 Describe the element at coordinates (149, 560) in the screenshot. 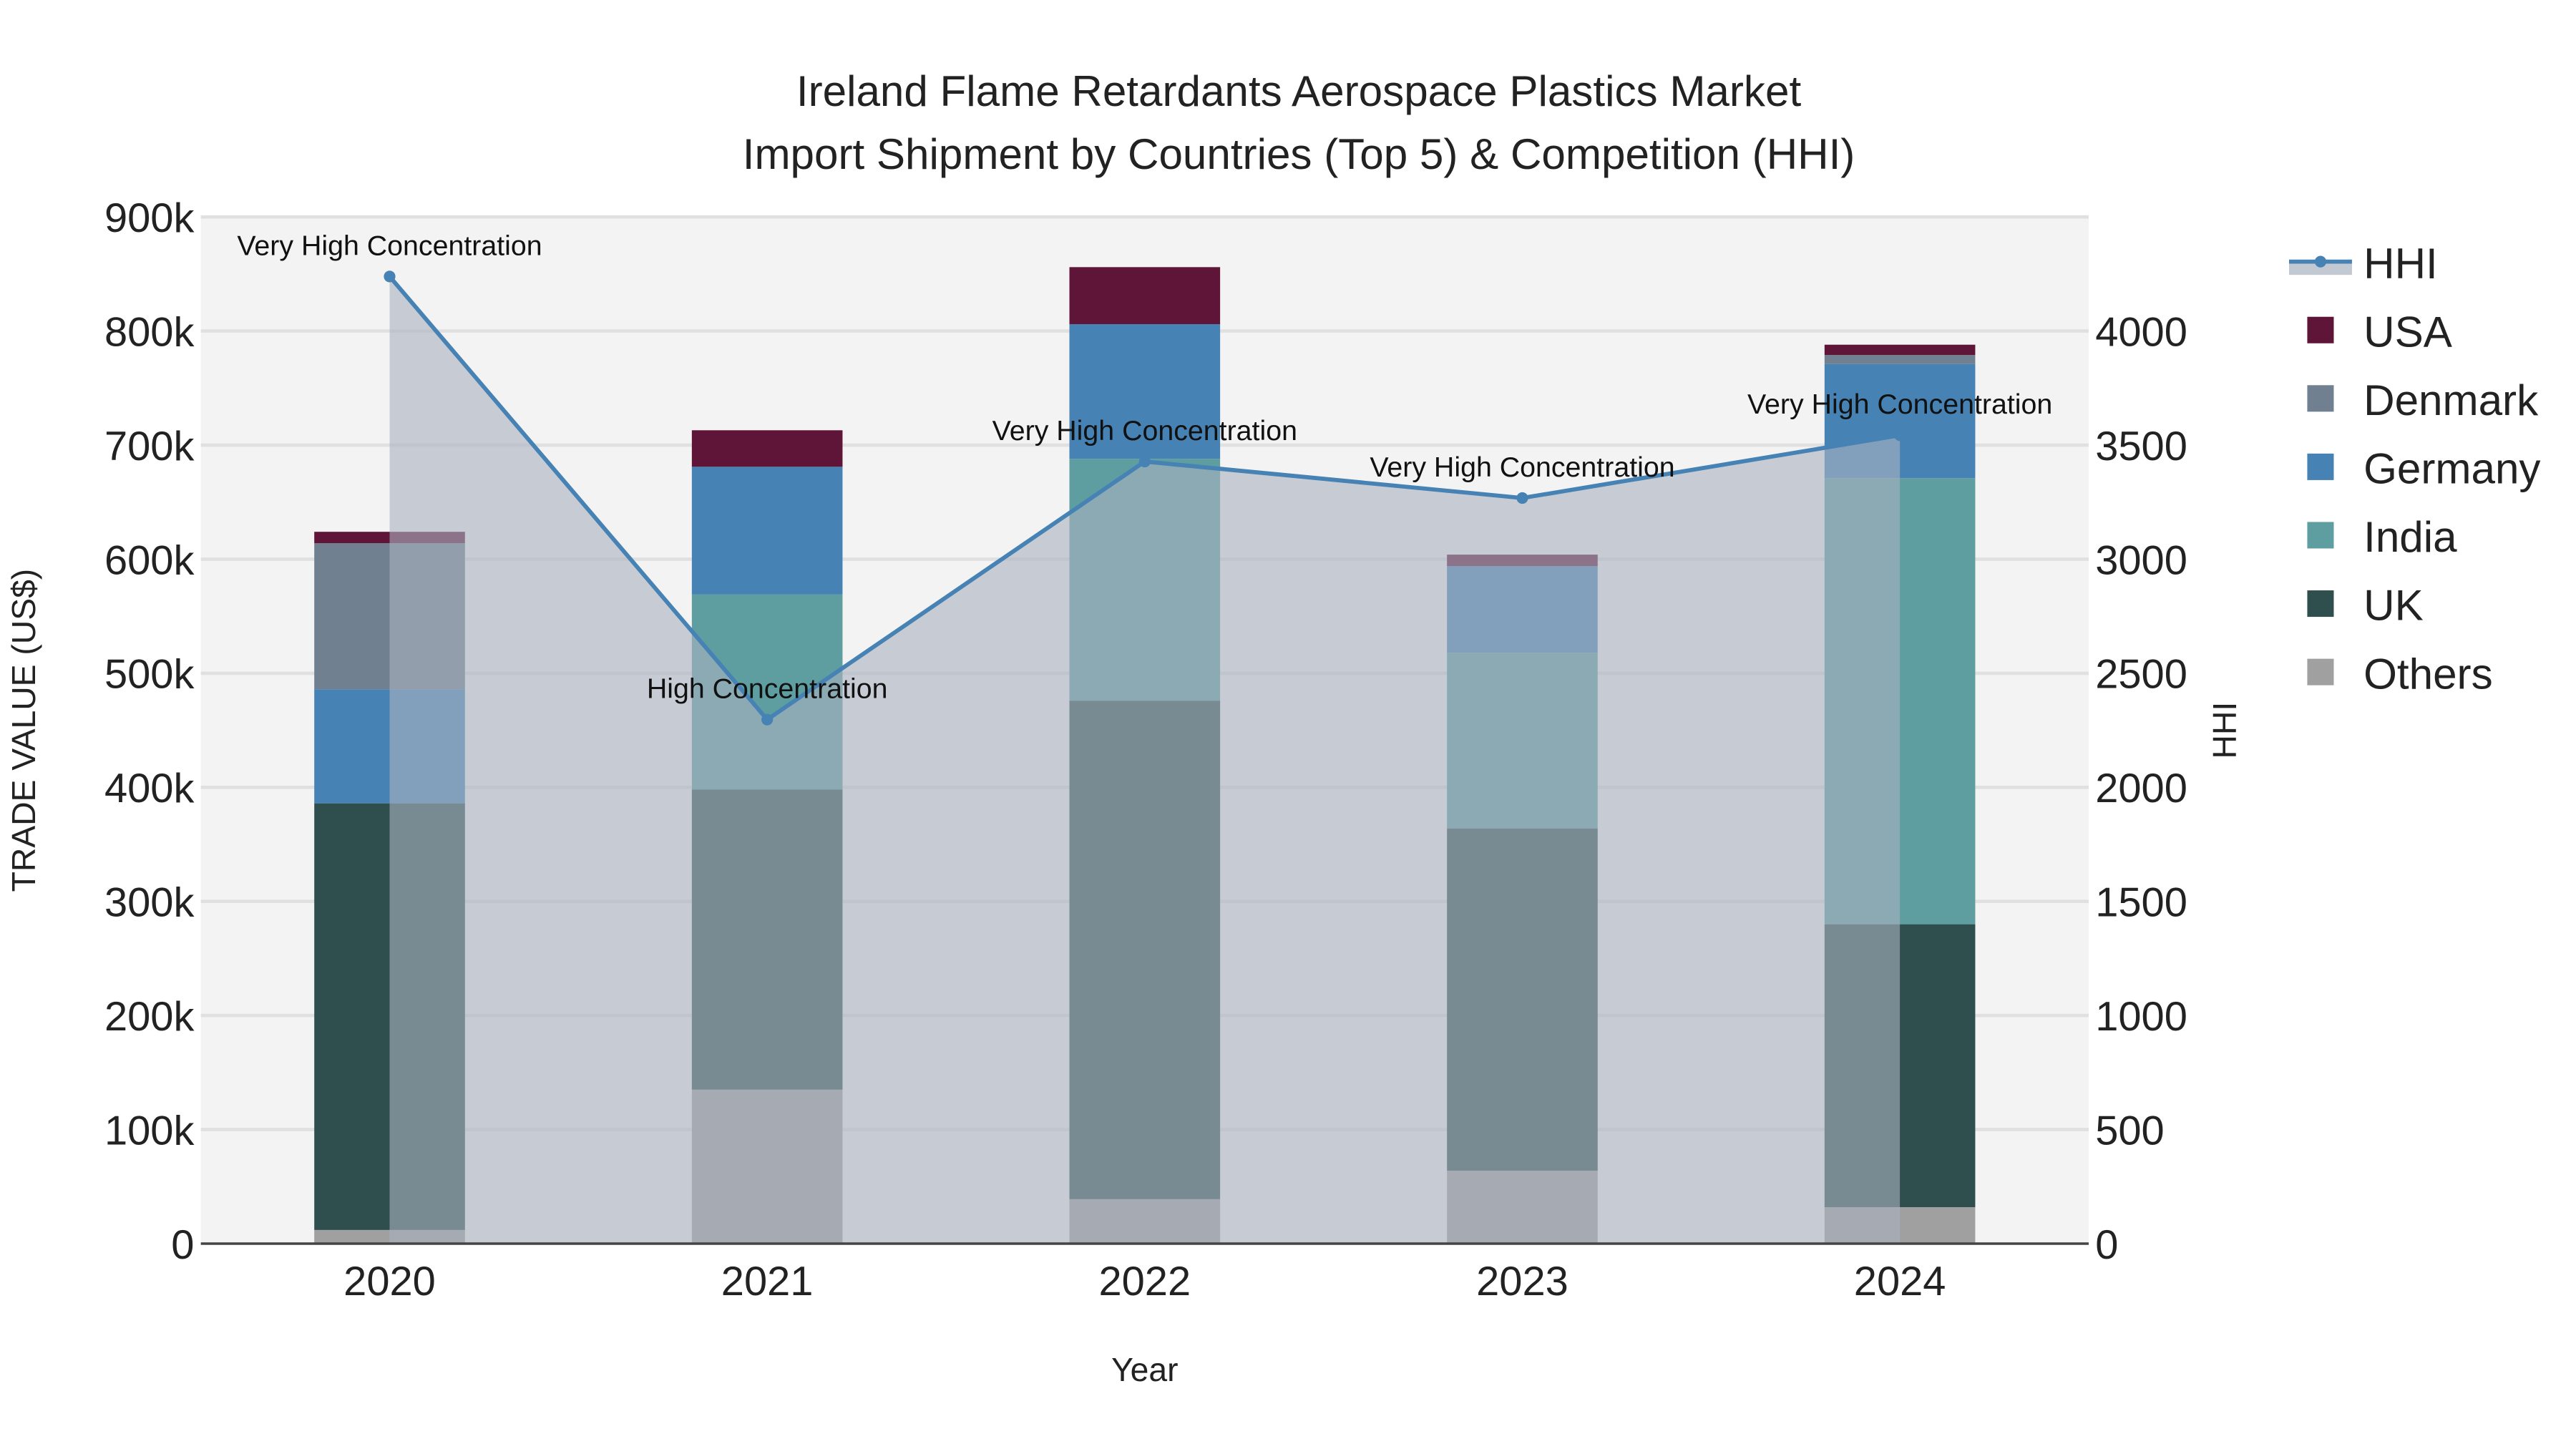

I see `y-tick-label: 600k` at that location.